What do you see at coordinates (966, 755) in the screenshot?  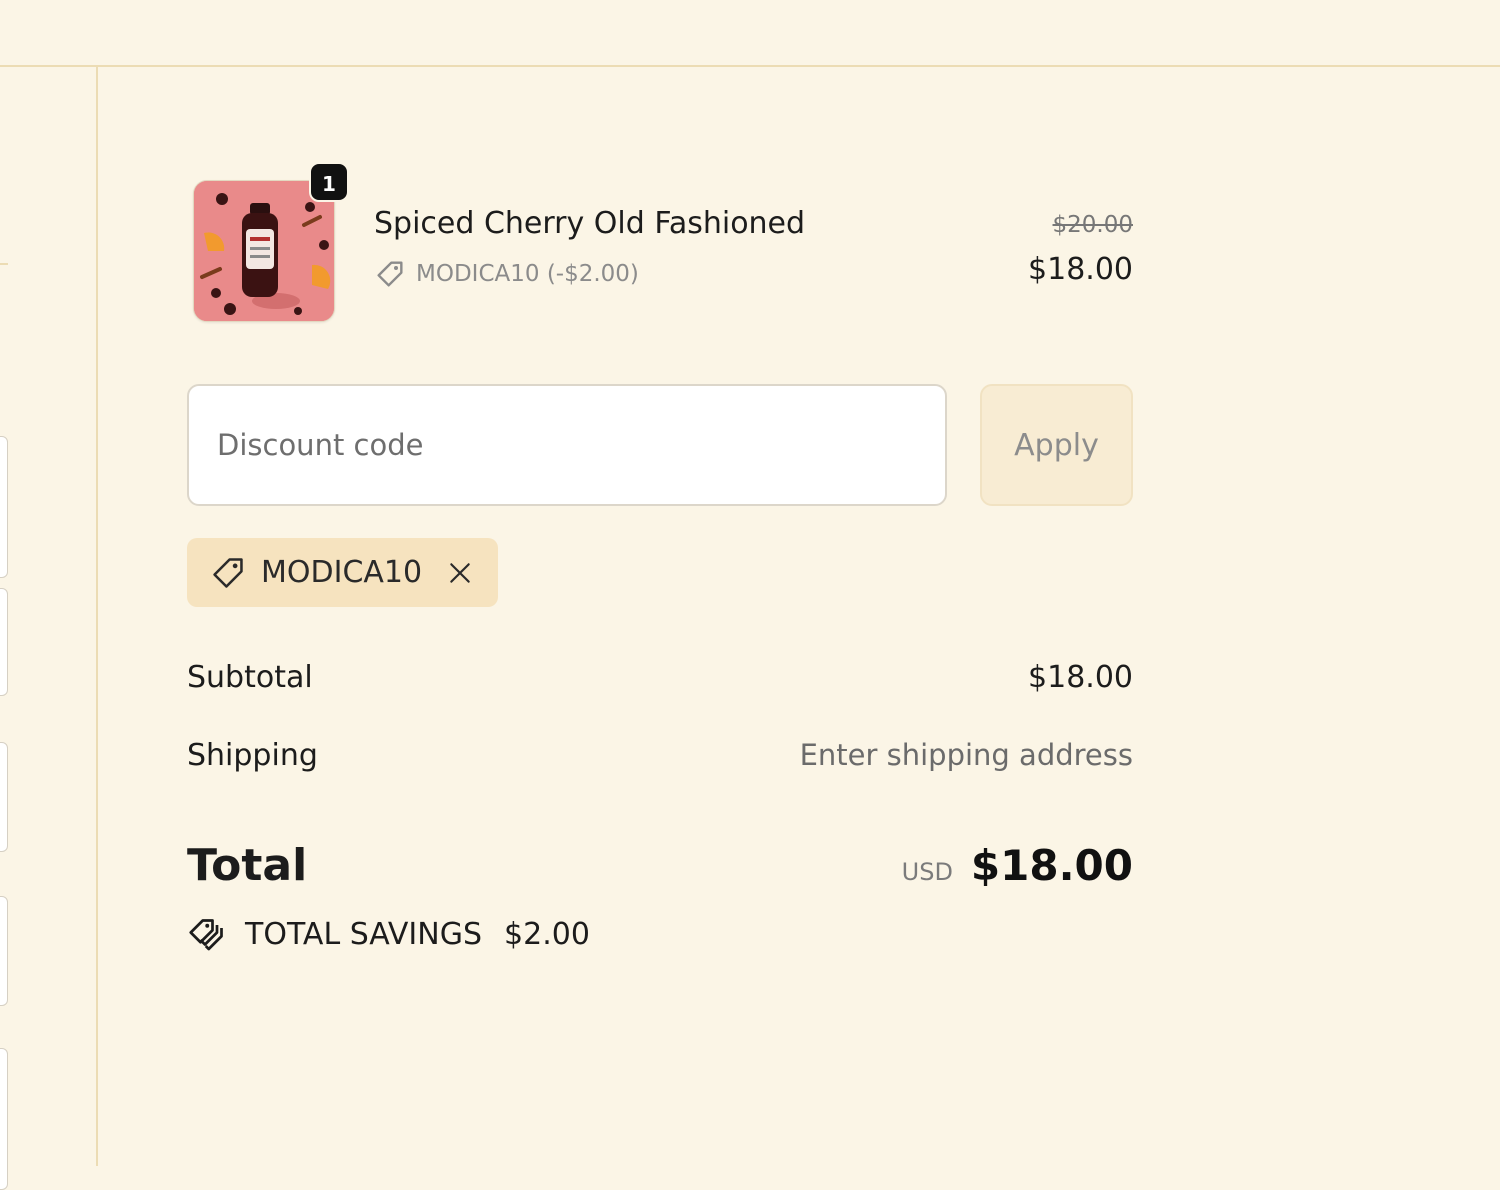 I see `shipping-value: Enter shipping address` at bounding box center [966, 755].